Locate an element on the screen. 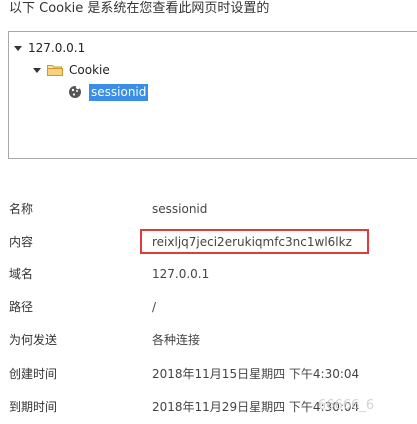 This screenshot has height=424, width=417. tree-selected-label: sessionid is located at coordinates (119, 92).